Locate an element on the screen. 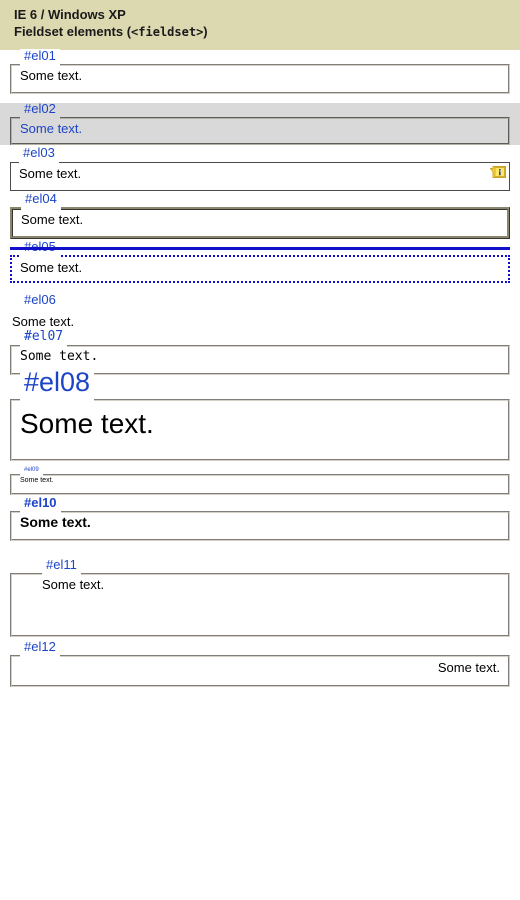 The height and width of the screenshot is (900, 520). header-platform-text: IE 6 / Windows XP is located at coordinates (70, 14).